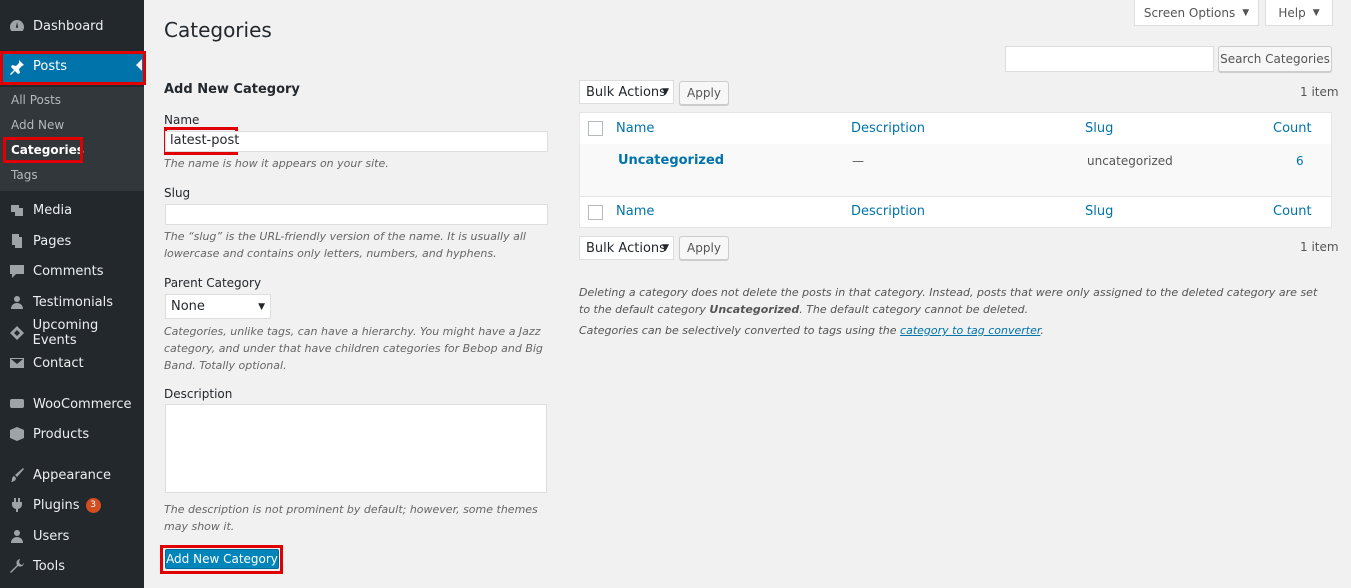 The width and height of the screenshot is (1351, 588). What do you see at coordinates (177, 193) in the screenshot?
I see `slug-label: Slug` at bounding box center [177, 193].